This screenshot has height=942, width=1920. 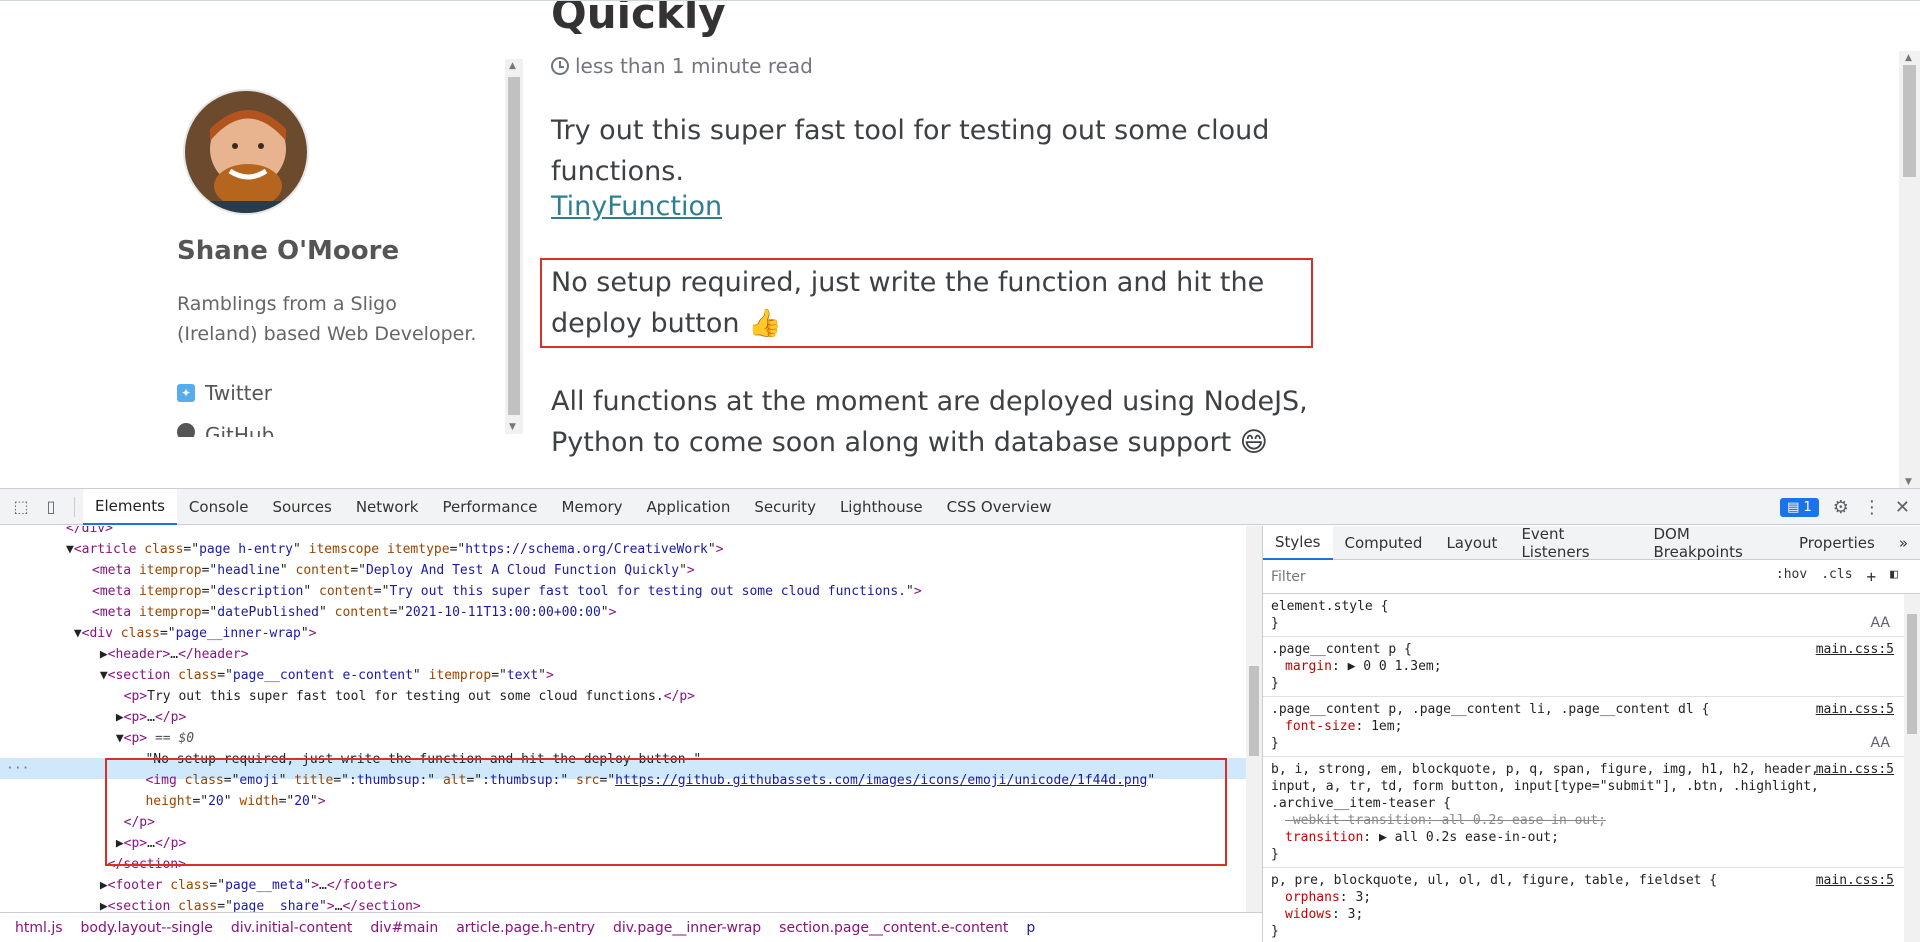 What do you see at coordinates (1912, 674) in the screenshot?
I see `styles-scroll-thumb` at bounding box center [1912, 674].